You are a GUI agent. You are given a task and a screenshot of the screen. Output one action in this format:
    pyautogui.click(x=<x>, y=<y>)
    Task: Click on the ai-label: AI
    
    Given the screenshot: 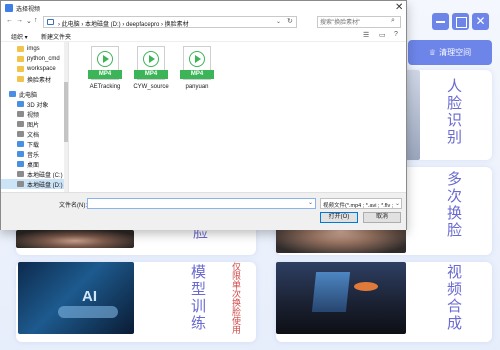 What is the action you would take?
    pyautogui.click(x=89, y=296)
    